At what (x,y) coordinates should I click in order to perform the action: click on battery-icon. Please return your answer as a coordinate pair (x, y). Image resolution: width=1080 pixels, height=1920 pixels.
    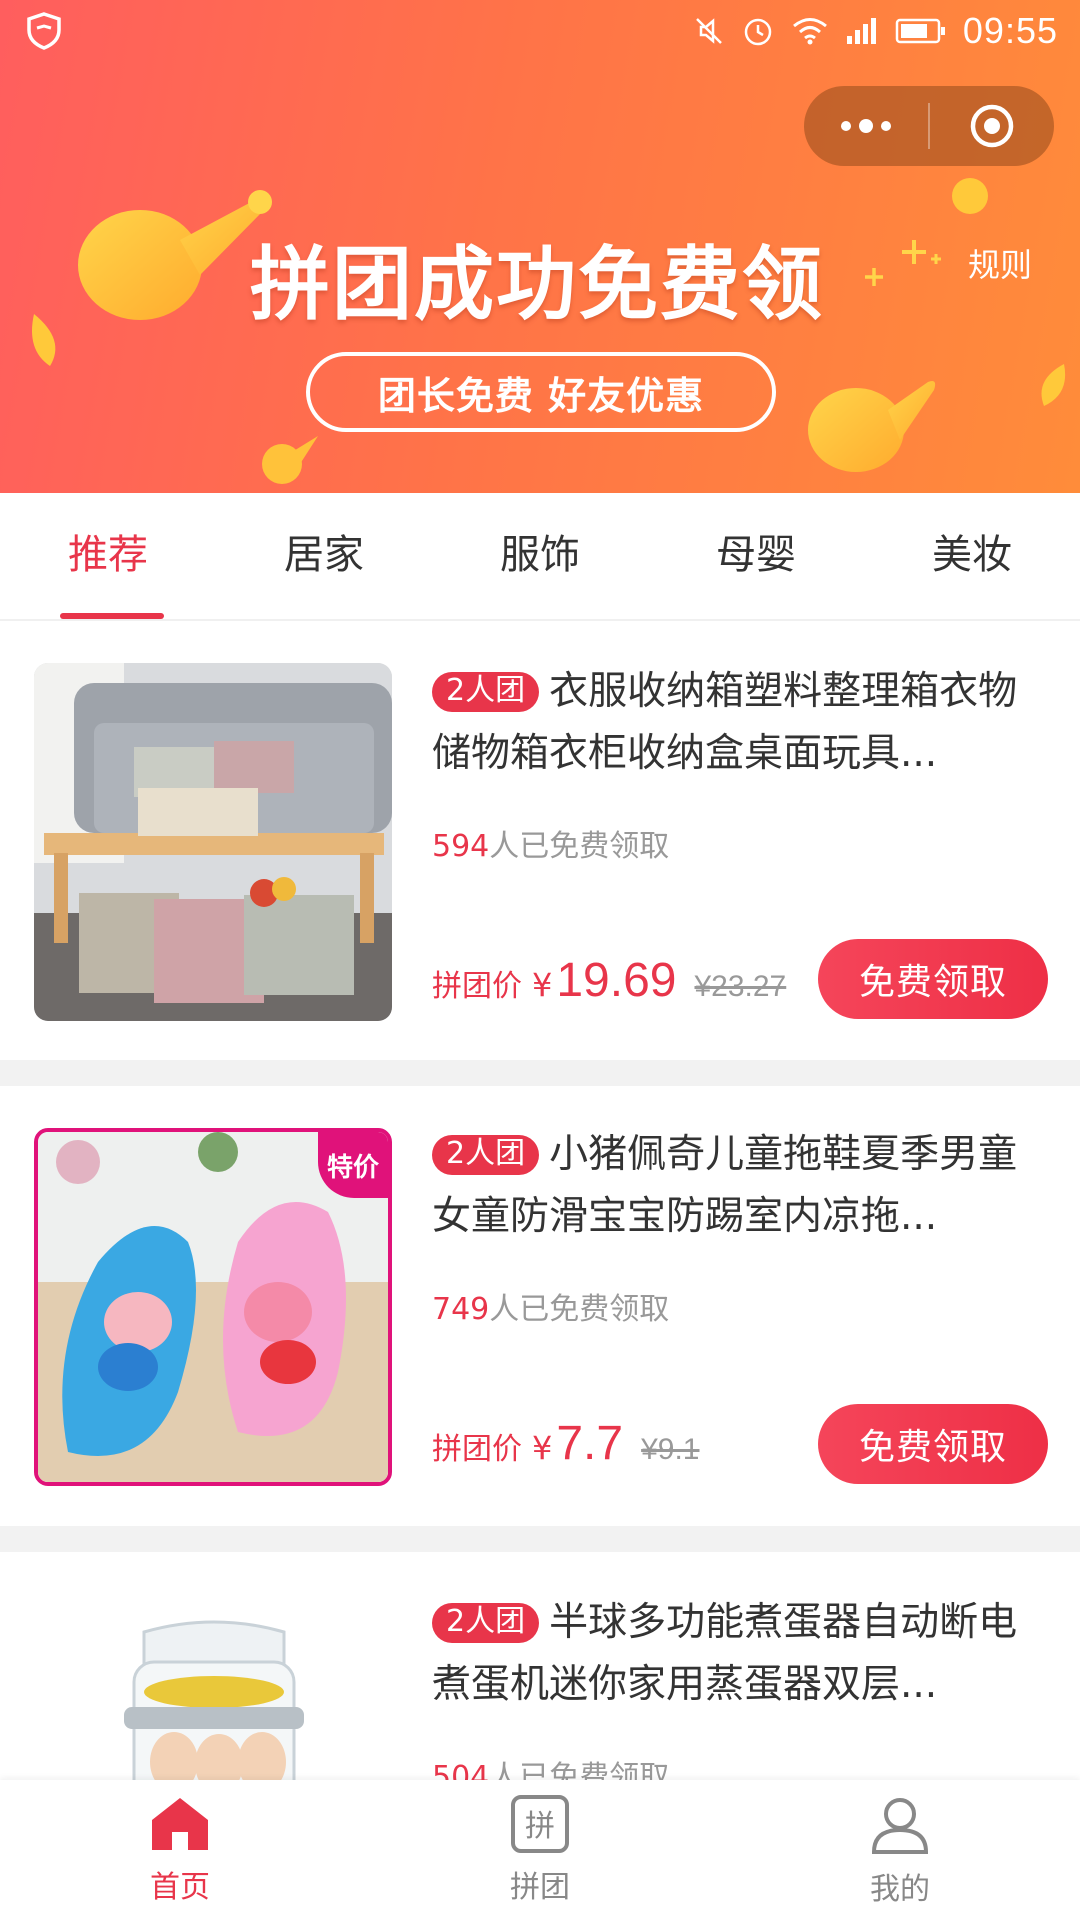
    Looking at the image, I should click on (920, 31).